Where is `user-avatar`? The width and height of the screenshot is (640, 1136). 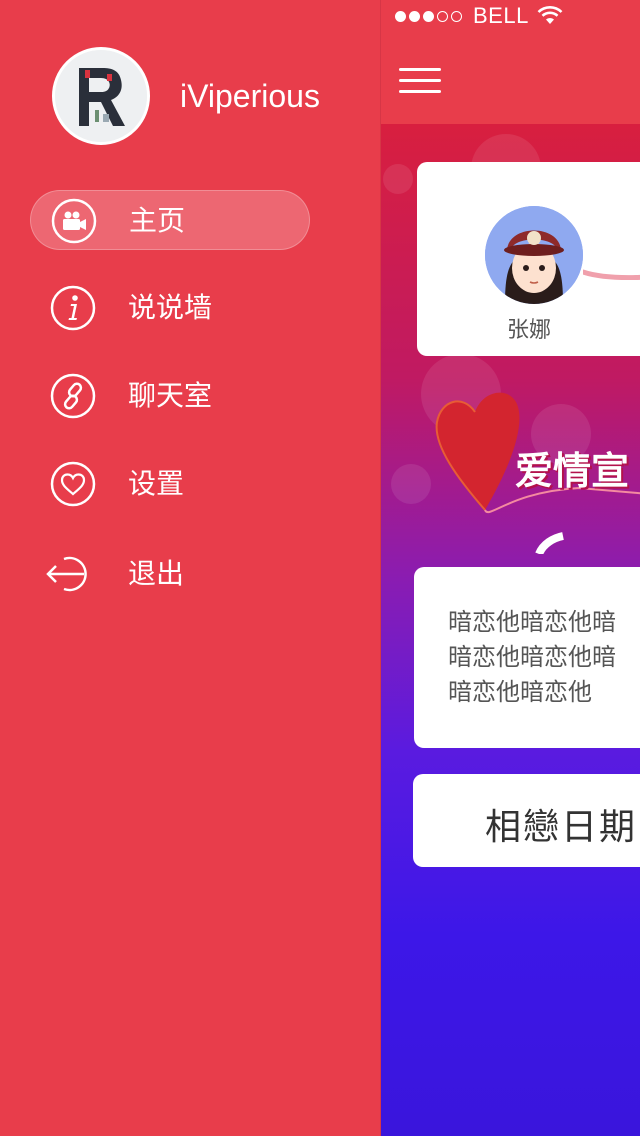
user-avatar is located at coordinates (101, 96).